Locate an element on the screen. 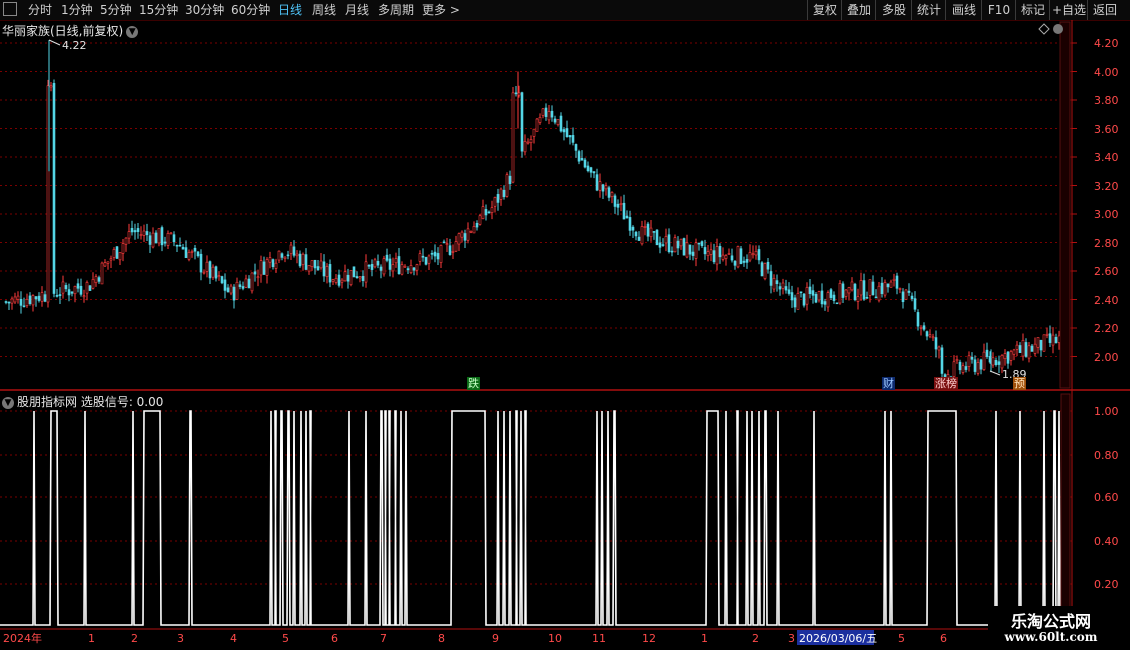 This screenshot has width=1130, height=650. indicator-axis-label: 0.60 is located at coordinates (1106, 497).